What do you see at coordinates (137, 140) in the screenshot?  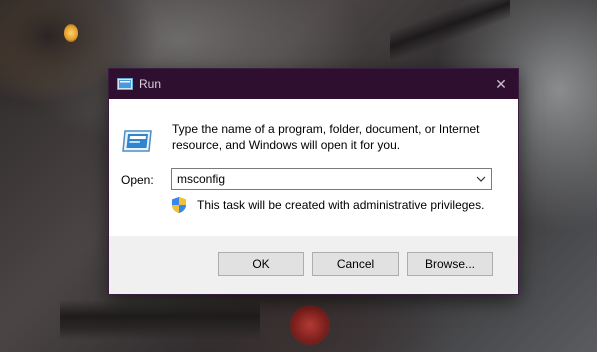 I see `run-program-icon` at bounding box center [137, 140].